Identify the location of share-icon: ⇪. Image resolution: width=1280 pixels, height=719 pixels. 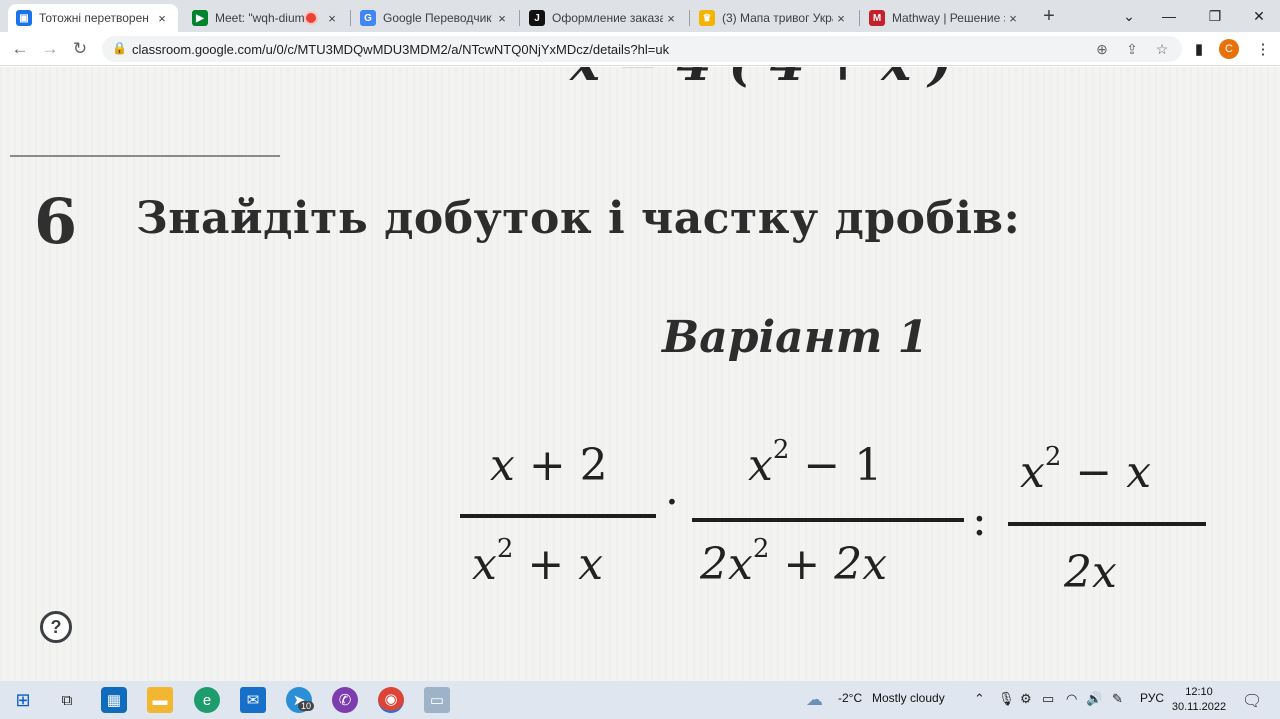
(1132, 49).